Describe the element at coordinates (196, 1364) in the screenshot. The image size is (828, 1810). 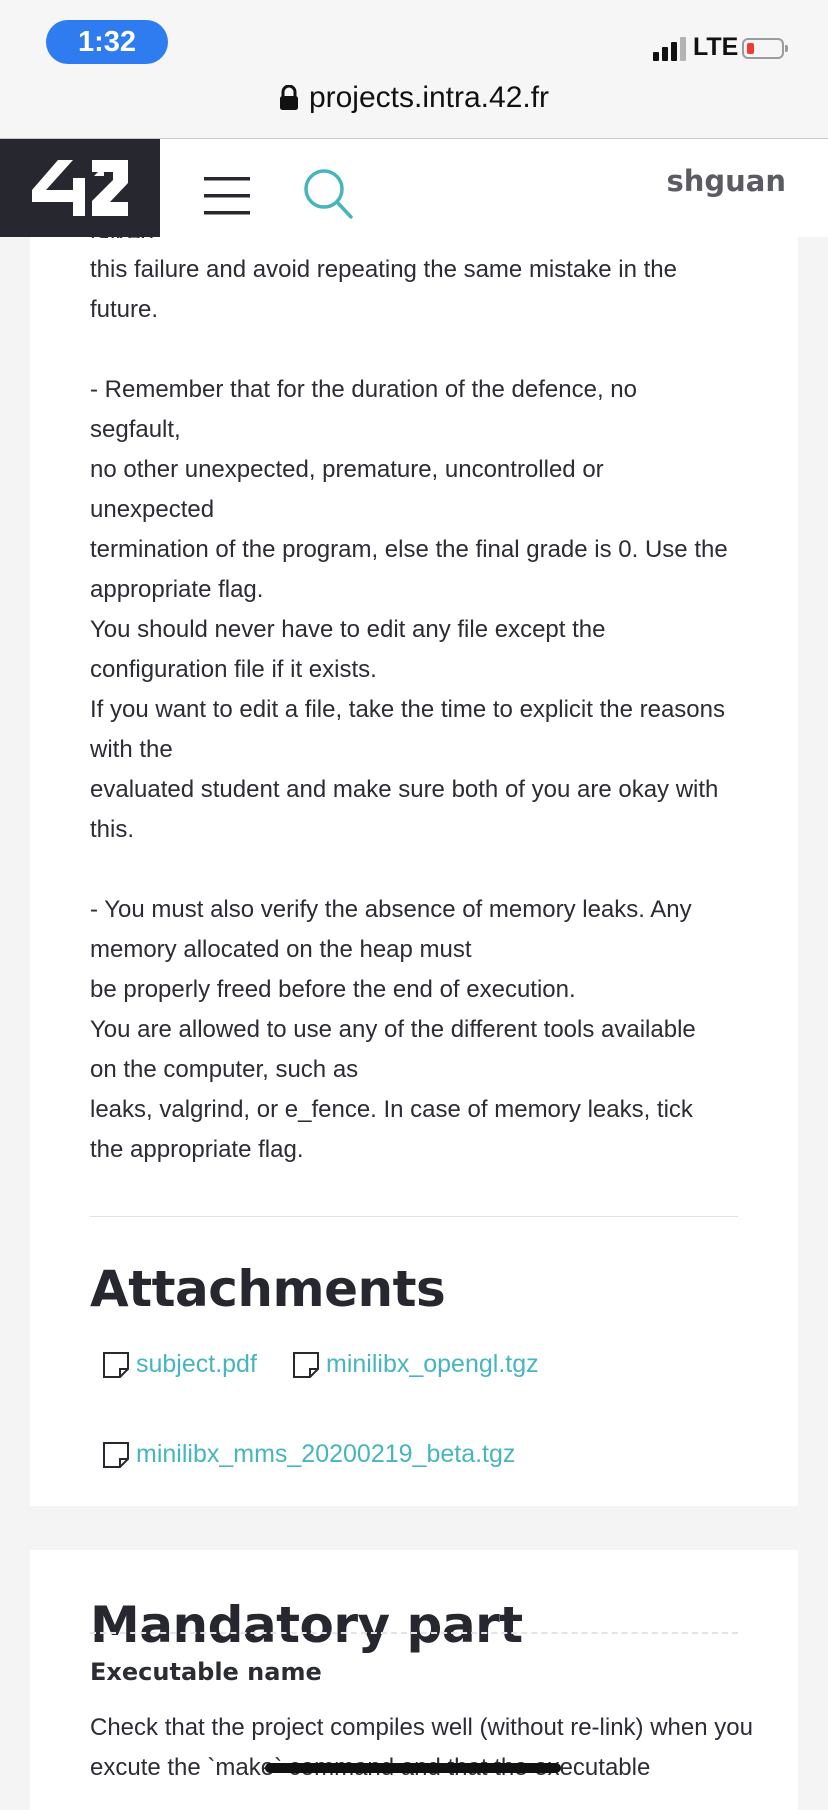
I see `attachment-name: subject.pdf` at that location.